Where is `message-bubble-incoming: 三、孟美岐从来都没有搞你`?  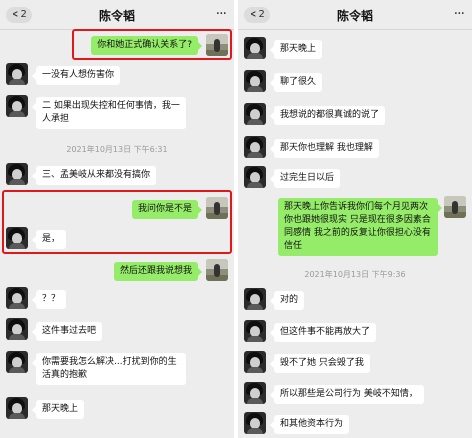
message-bubble-incoming: 三、孟美岐从来都没有搞你 is located at coordinates (94, 175).